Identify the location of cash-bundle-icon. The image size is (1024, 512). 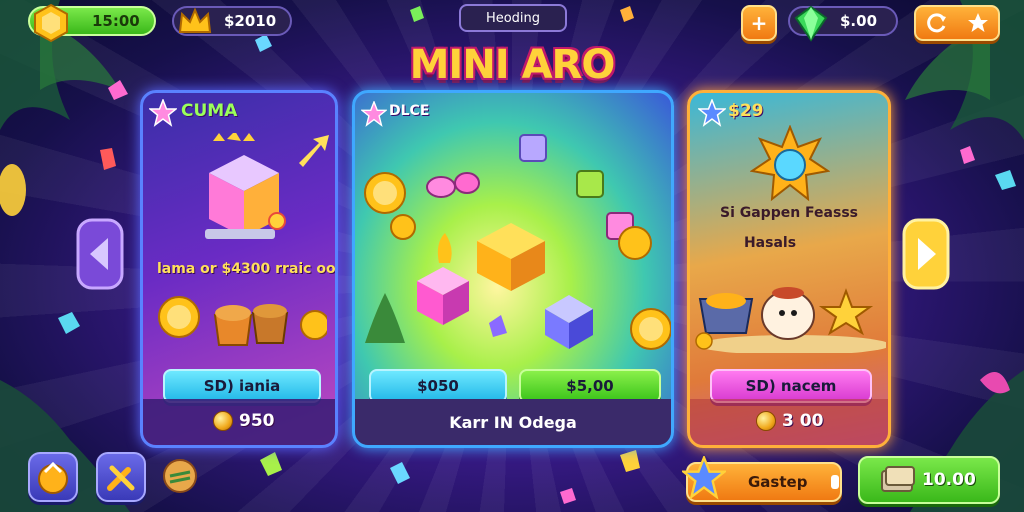
(898, 479).